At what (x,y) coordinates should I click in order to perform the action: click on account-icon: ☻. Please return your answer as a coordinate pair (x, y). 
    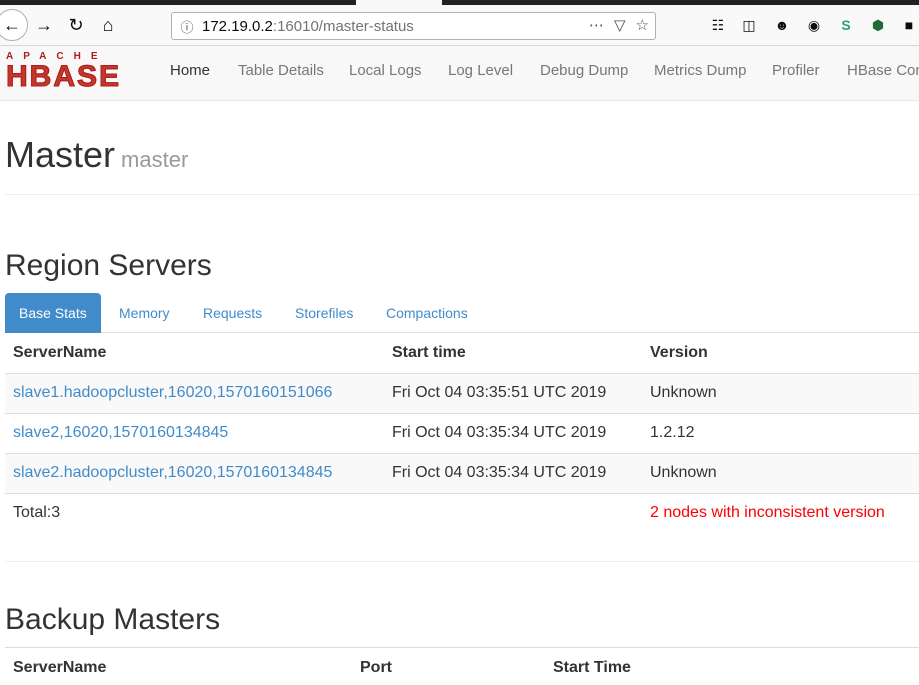
    Looking at the image, I should click on (782, 25).